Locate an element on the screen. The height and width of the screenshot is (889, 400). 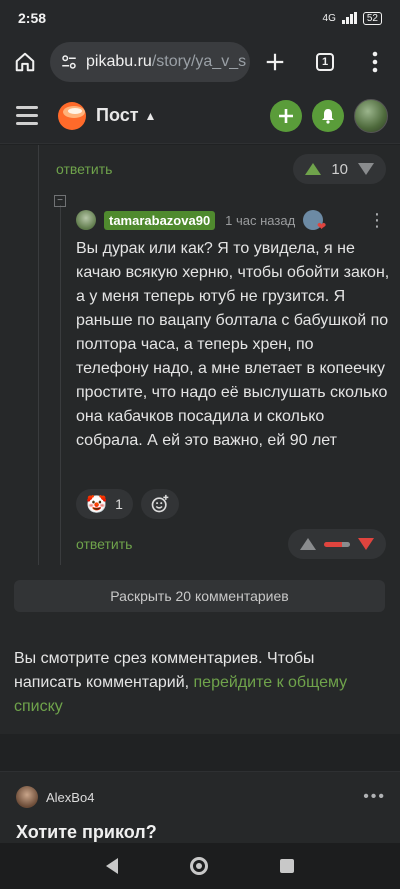
status-time: 2:58 is located at coordinates (32, 18).